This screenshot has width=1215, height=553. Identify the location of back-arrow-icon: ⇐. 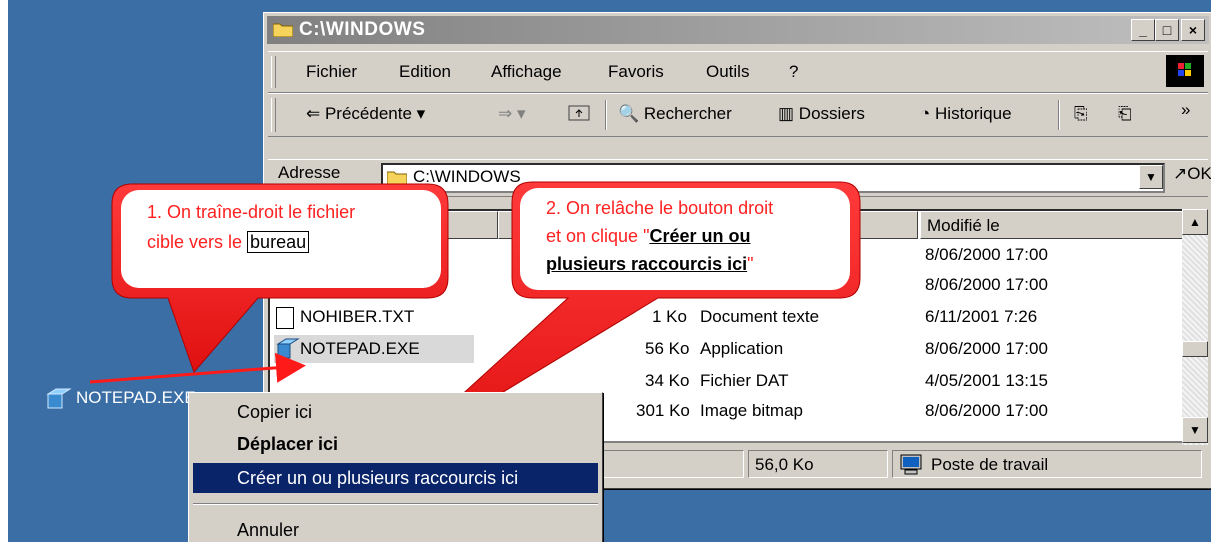
(315, 113).